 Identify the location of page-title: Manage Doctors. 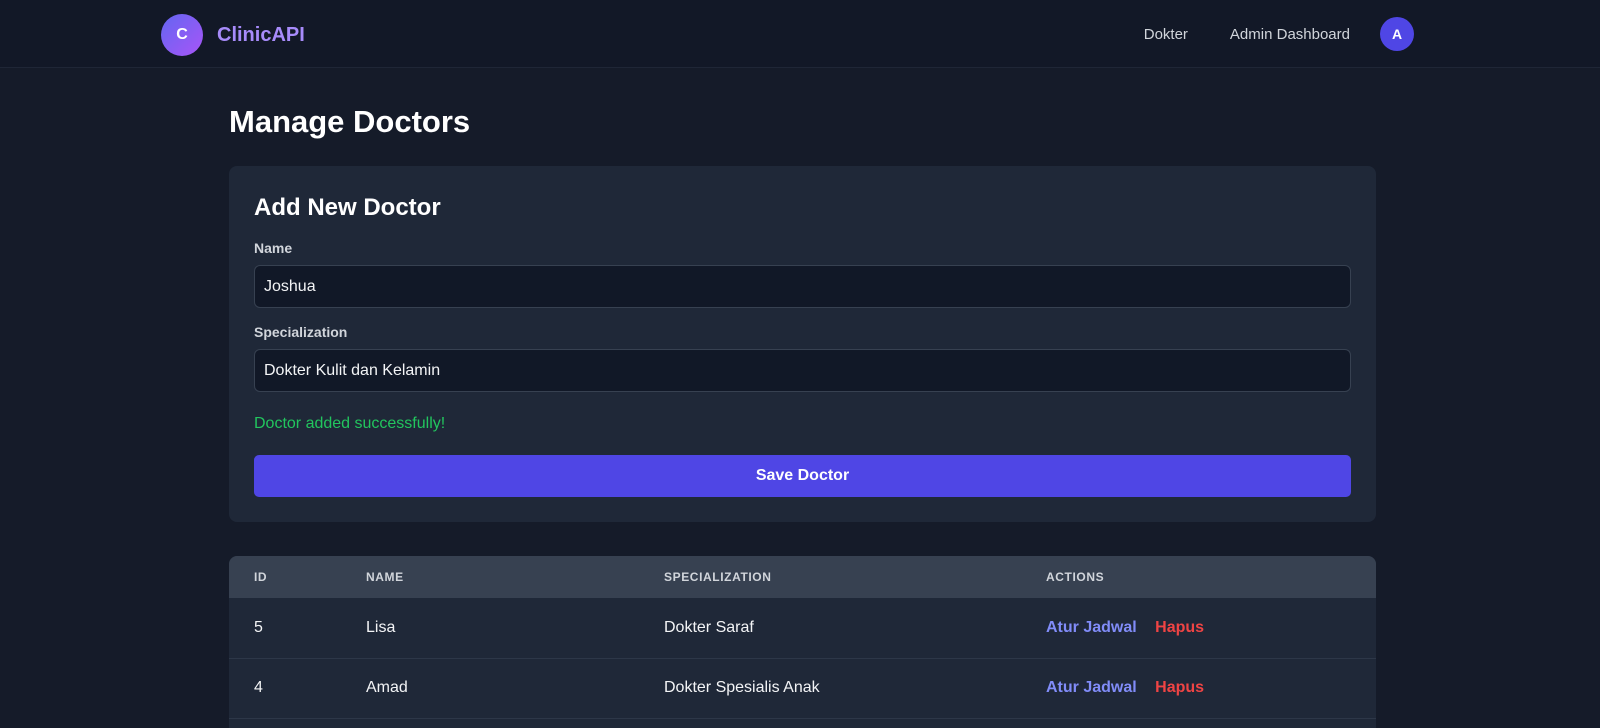
(350, 121).